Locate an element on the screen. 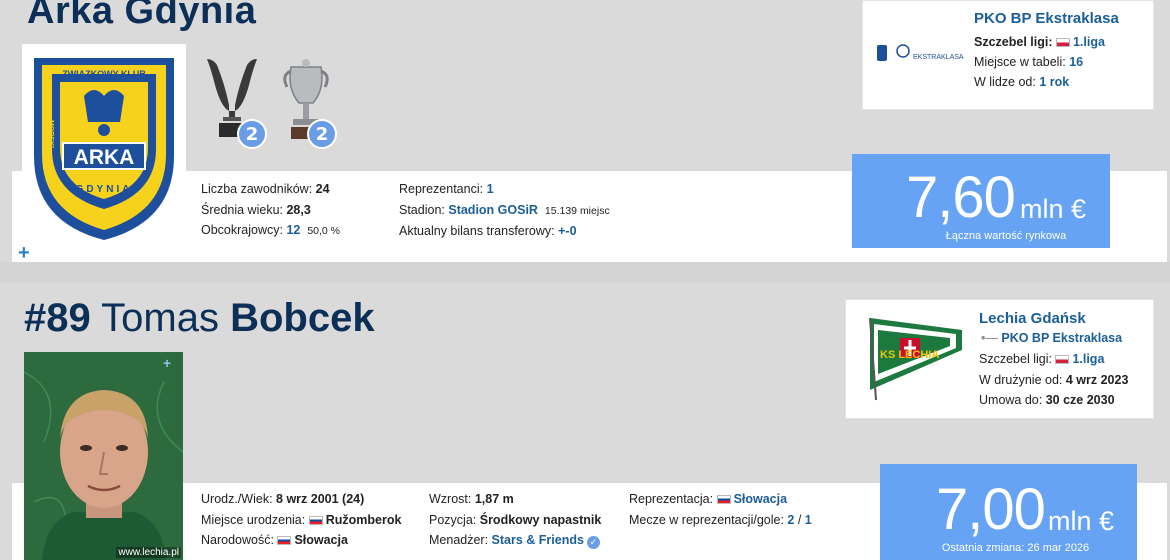 This screenshot has height=560, width=1170. detail-label: Wzrost: is located at coordinates (450, 499).